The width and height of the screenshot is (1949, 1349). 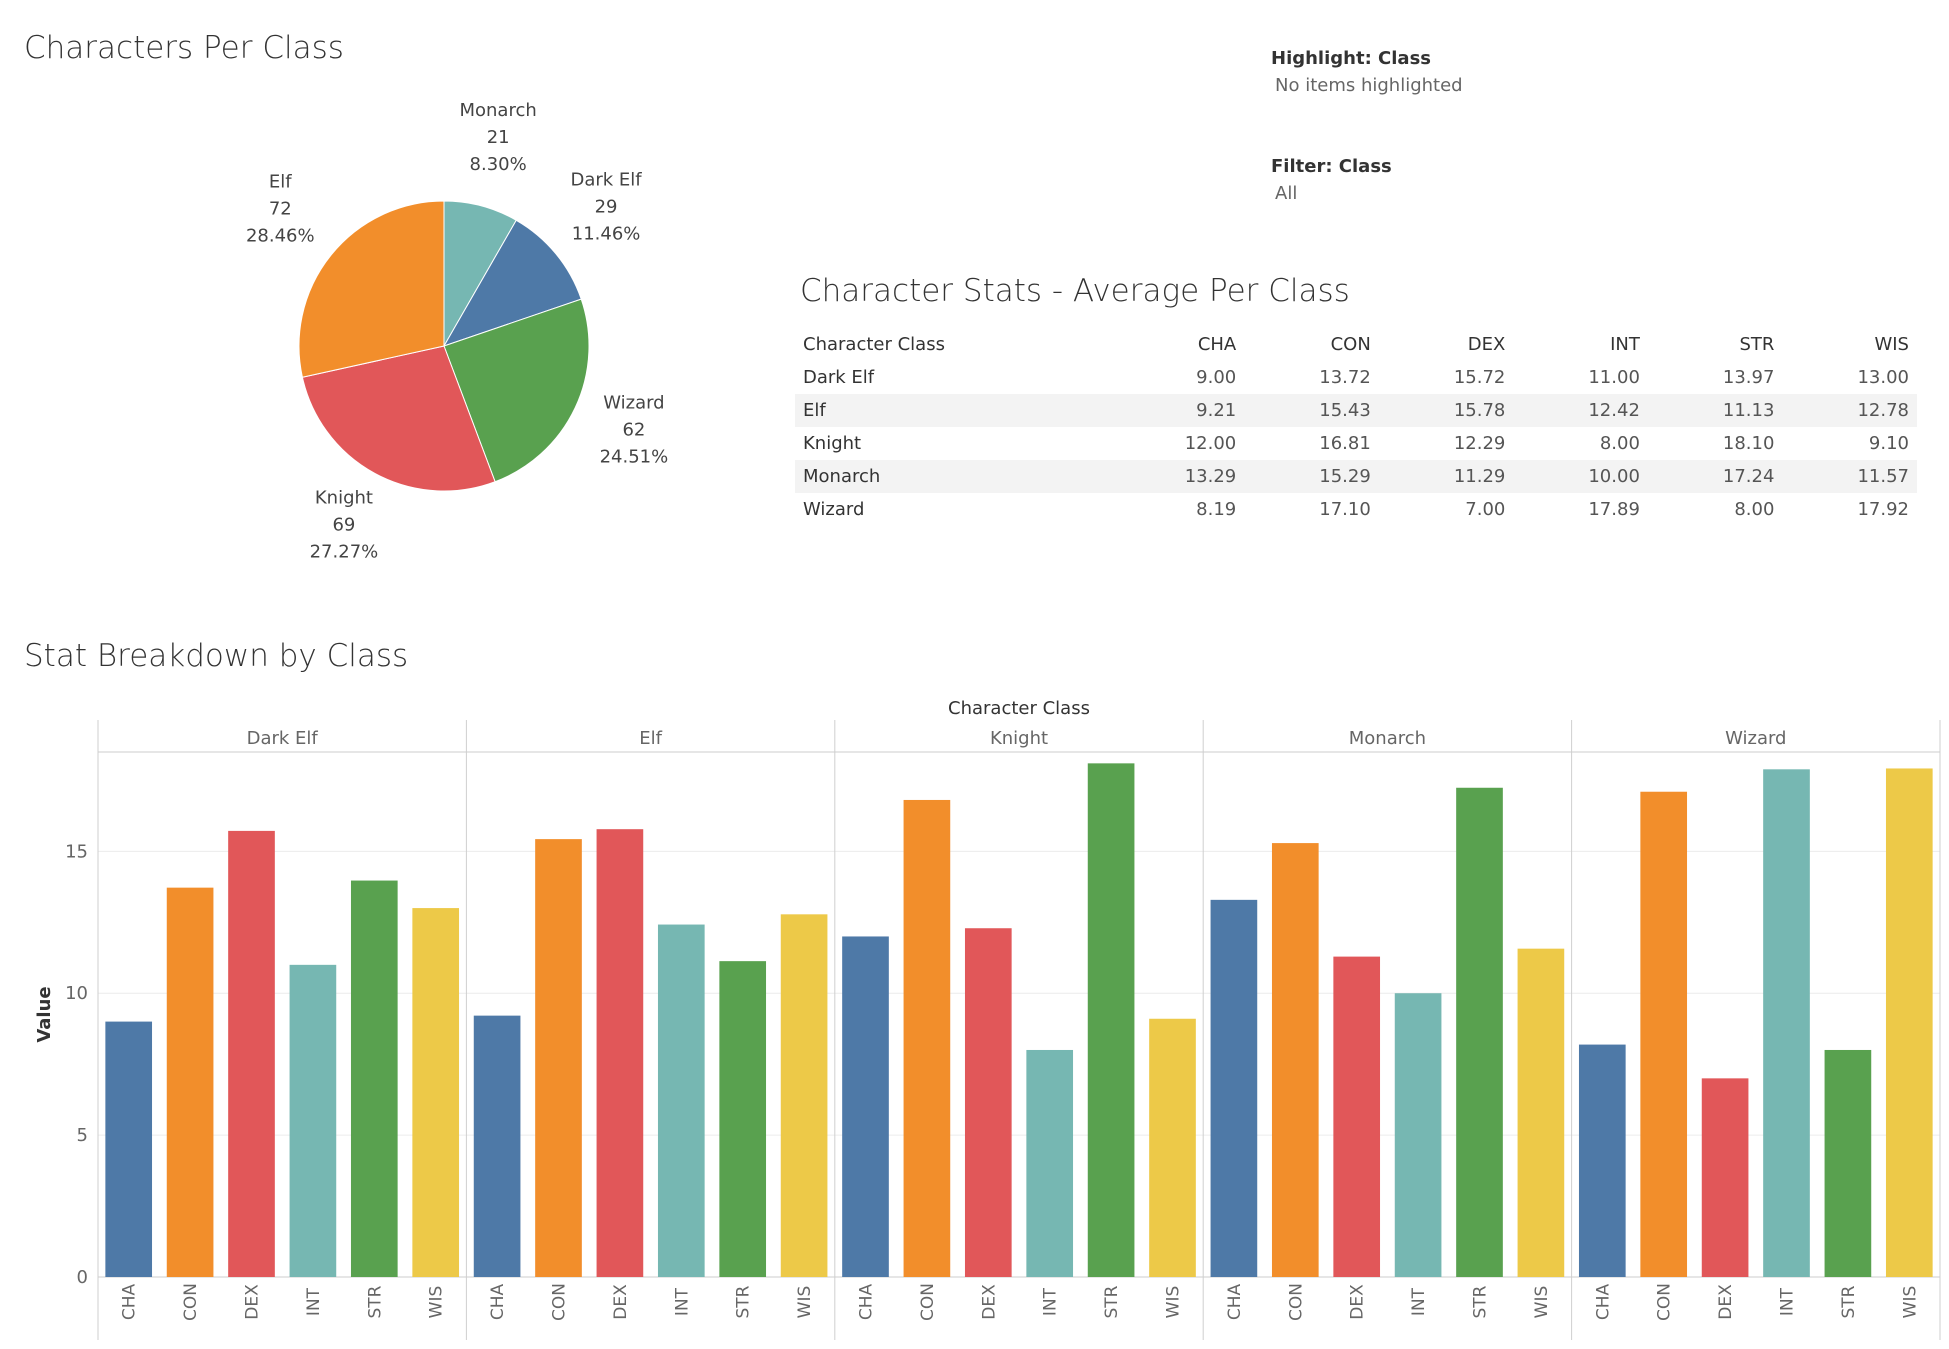 What do you see at coordinates (1748, 377) in the screenshot?
I see `stats-cell-str: 13.97` at bounding box center [1748, 377].